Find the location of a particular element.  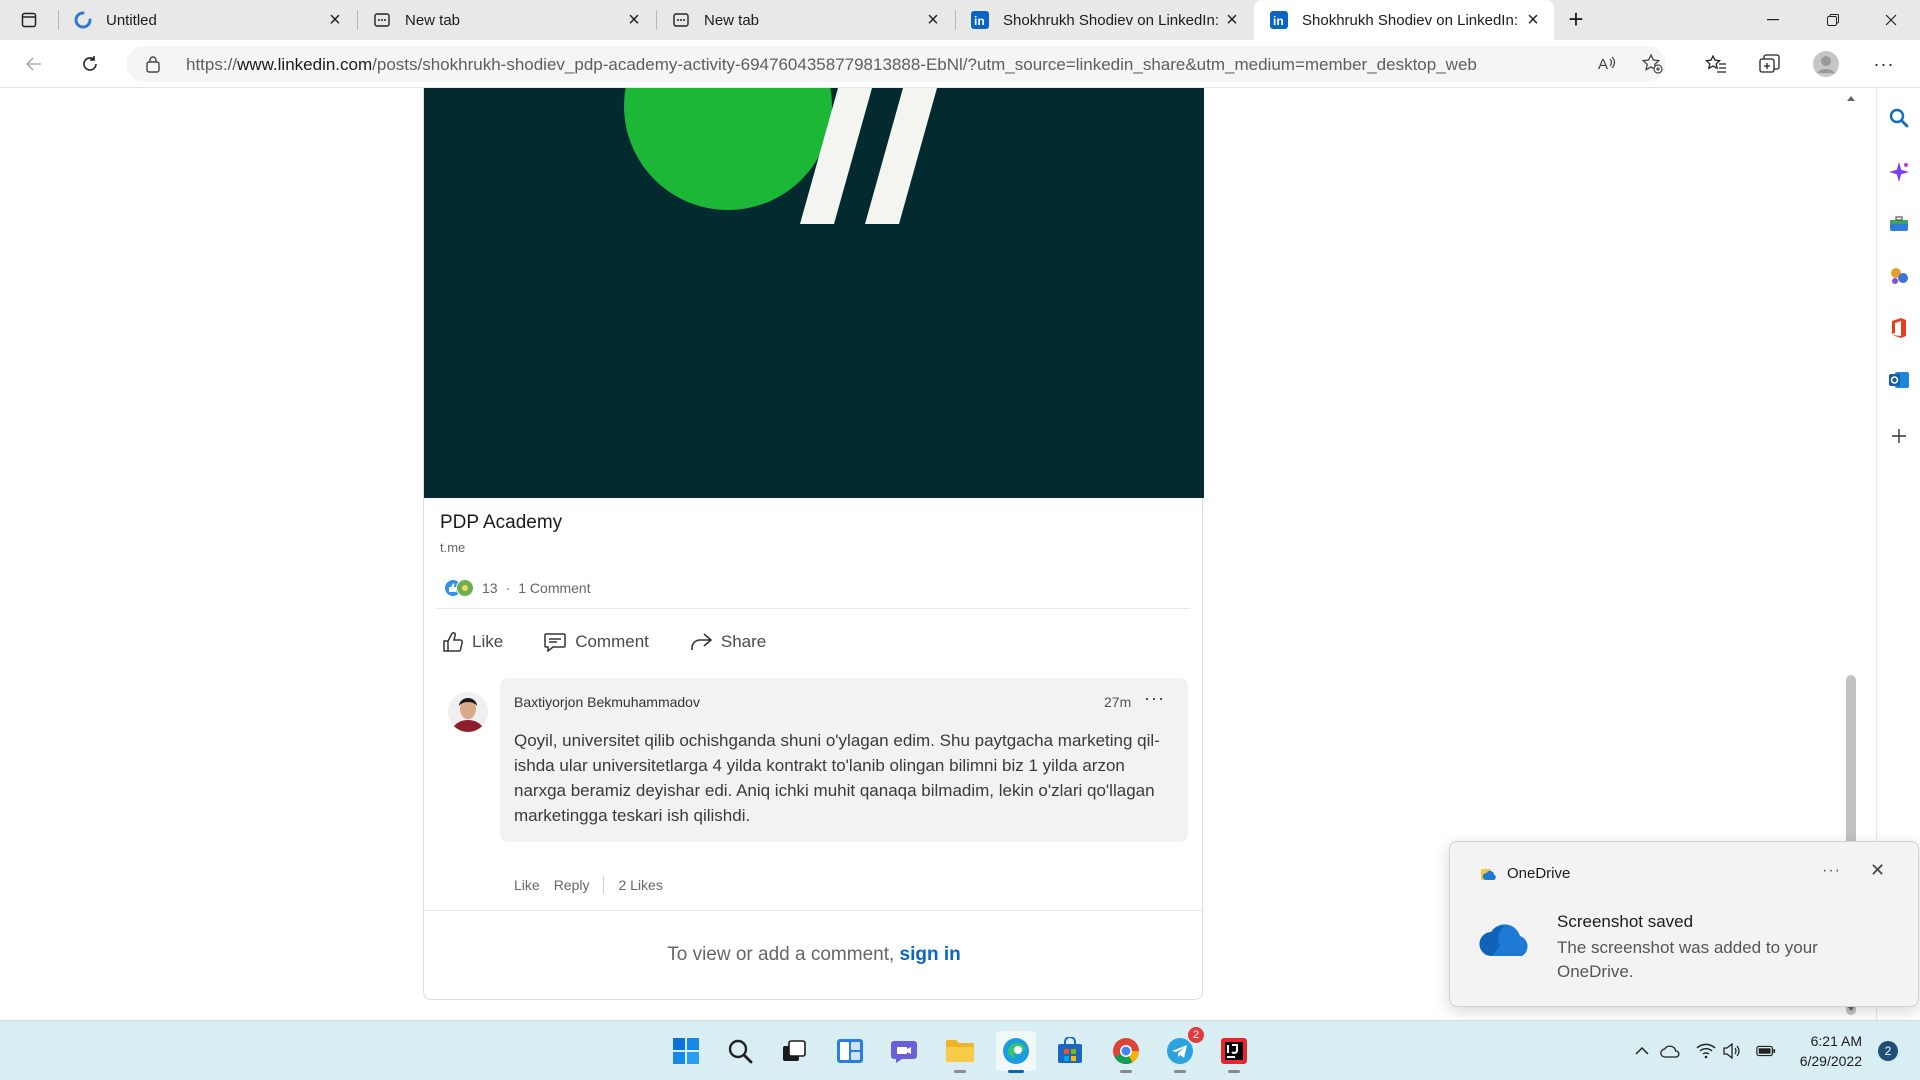

lock-icon is located at coordinates (153, 66).